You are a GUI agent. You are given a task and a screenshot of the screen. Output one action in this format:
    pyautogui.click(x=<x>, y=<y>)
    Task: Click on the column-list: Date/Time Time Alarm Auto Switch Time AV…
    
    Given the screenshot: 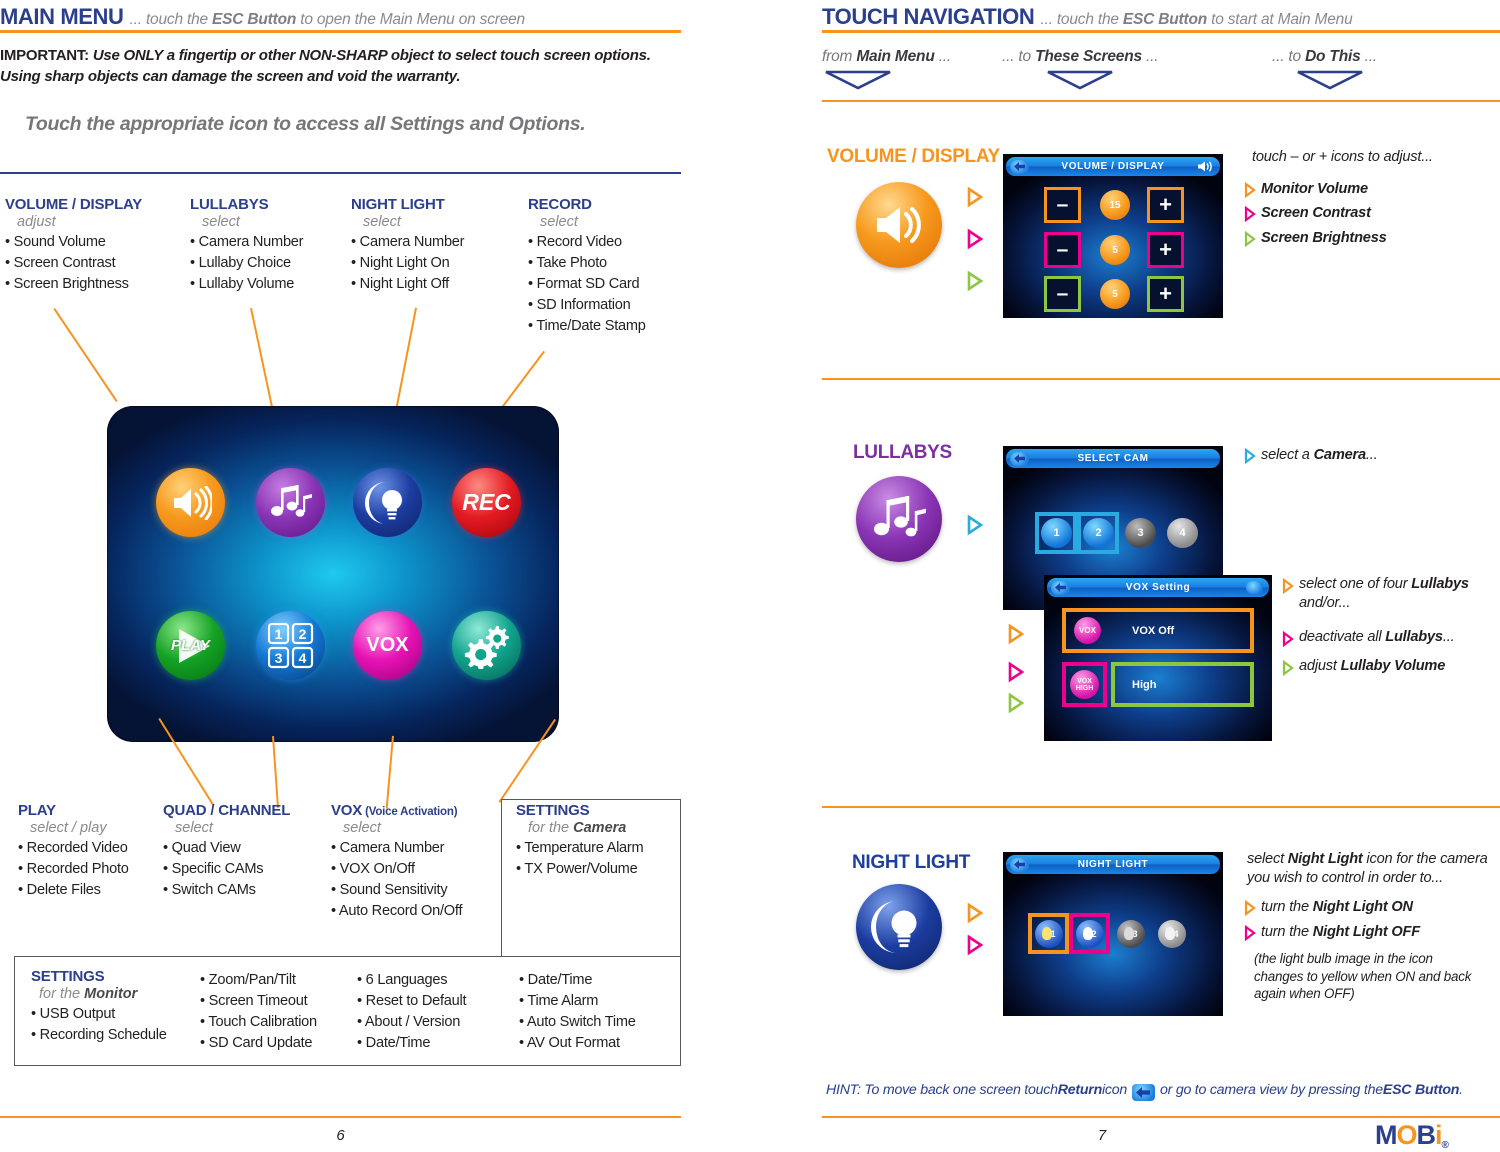 What is the action you would take?
    pyautogui.click(x=577, y=1012)
    